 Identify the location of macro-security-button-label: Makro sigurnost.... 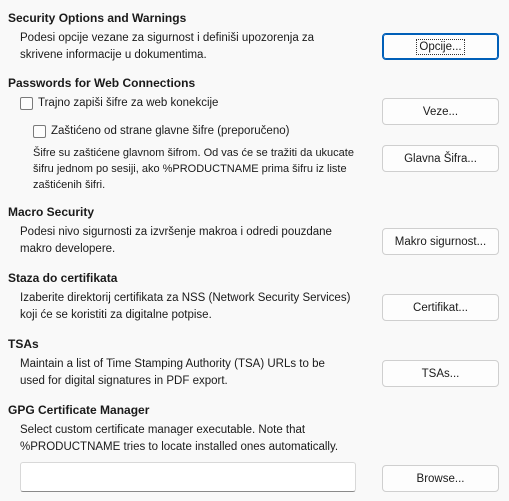
(440, 241).